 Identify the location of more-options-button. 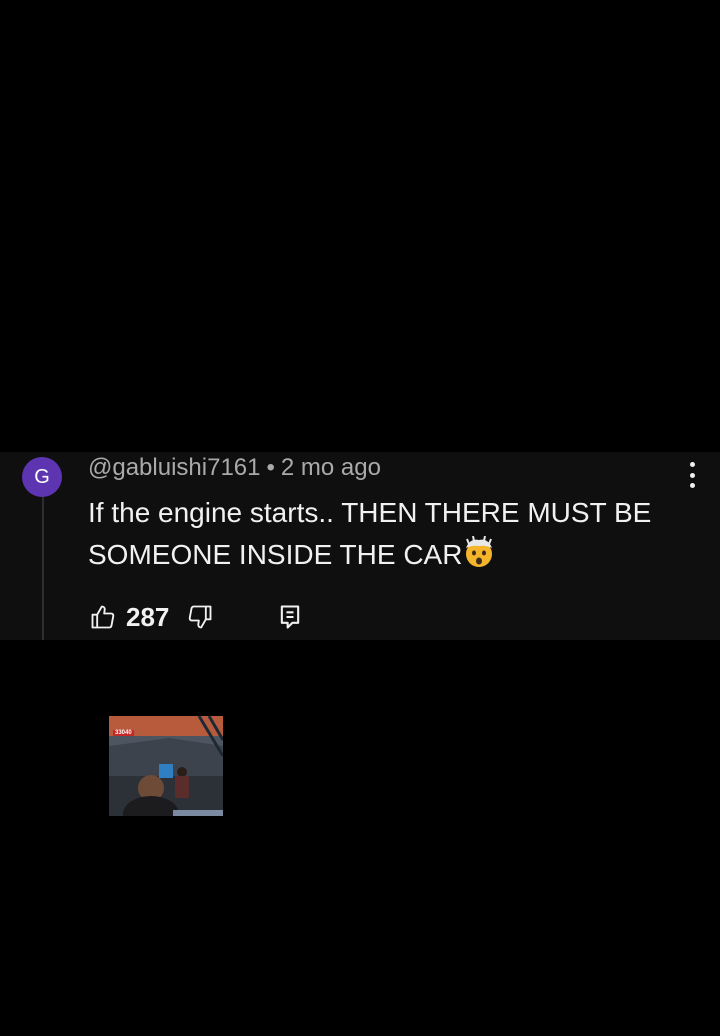
(692, 475).